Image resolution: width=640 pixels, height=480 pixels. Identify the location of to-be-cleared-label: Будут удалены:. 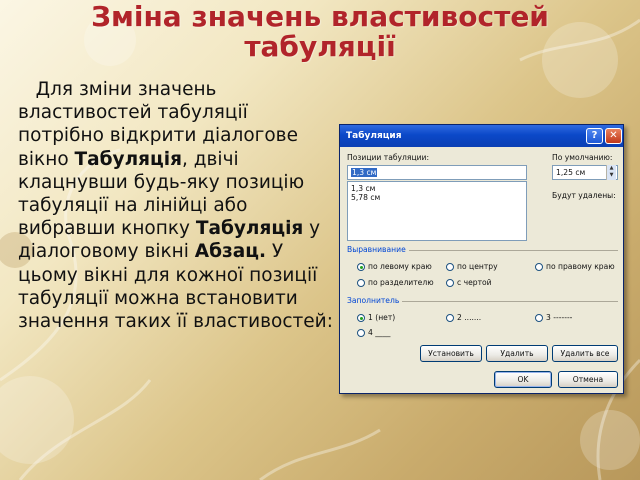
(584, 195).